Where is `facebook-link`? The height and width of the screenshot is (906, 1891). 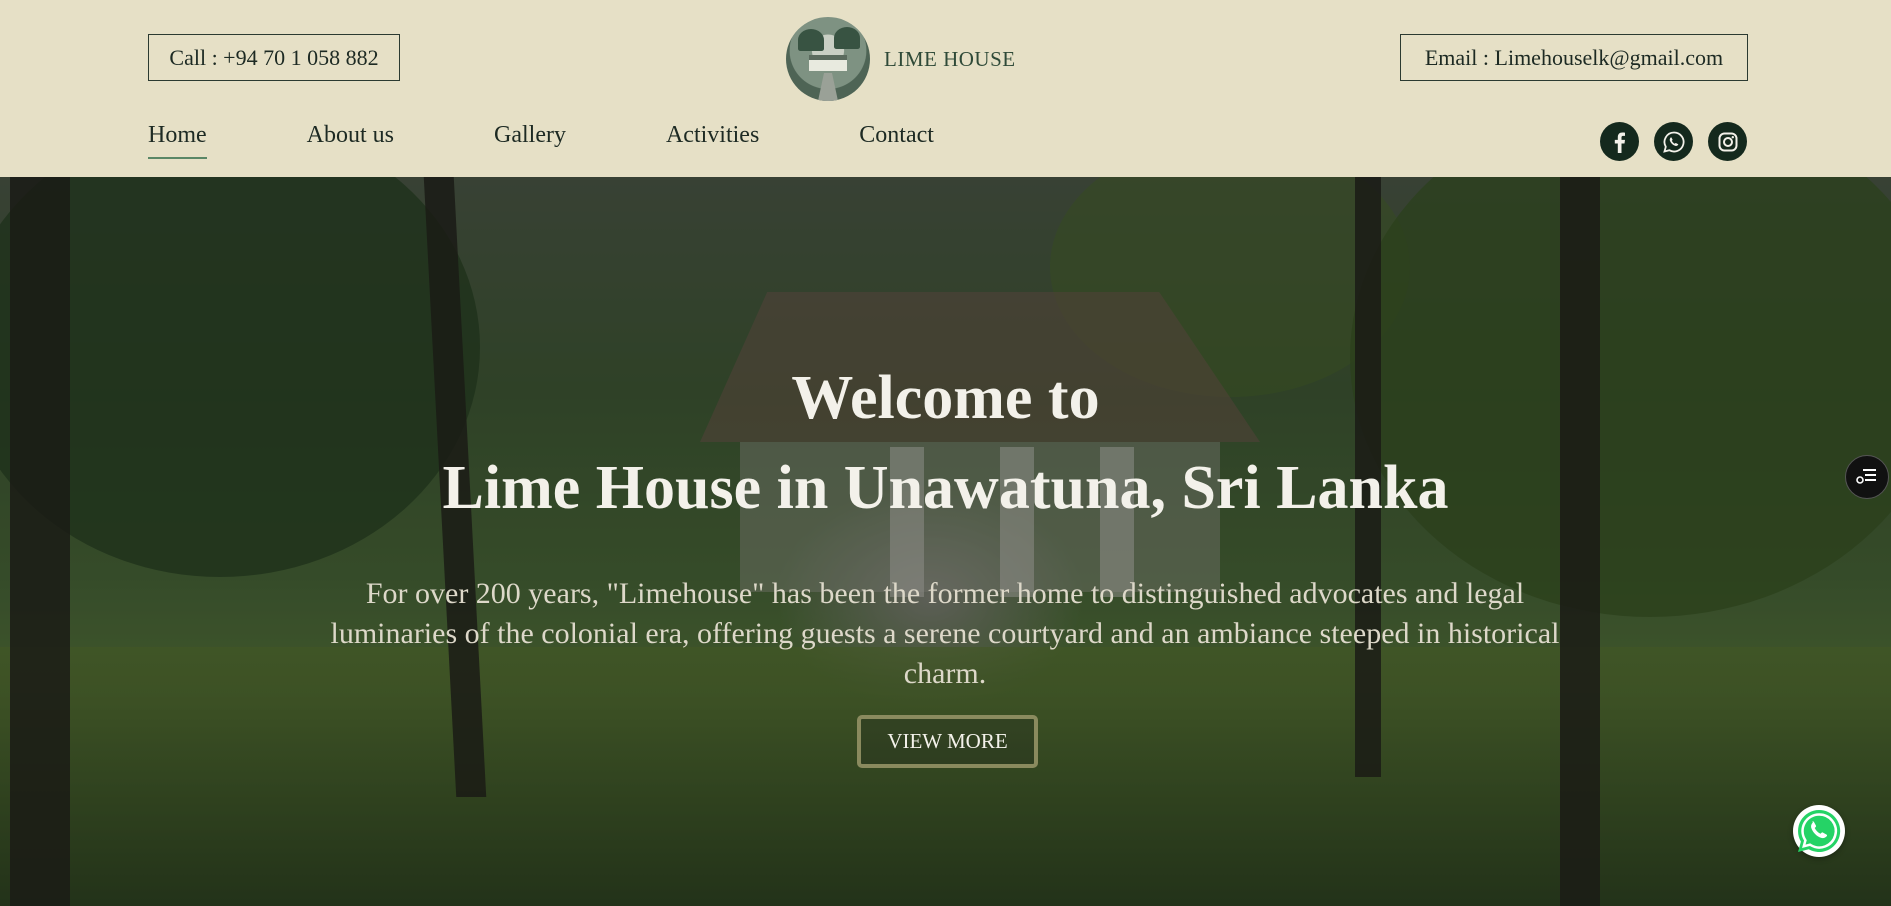
facebook-link is located at coordinates (1619, 141).